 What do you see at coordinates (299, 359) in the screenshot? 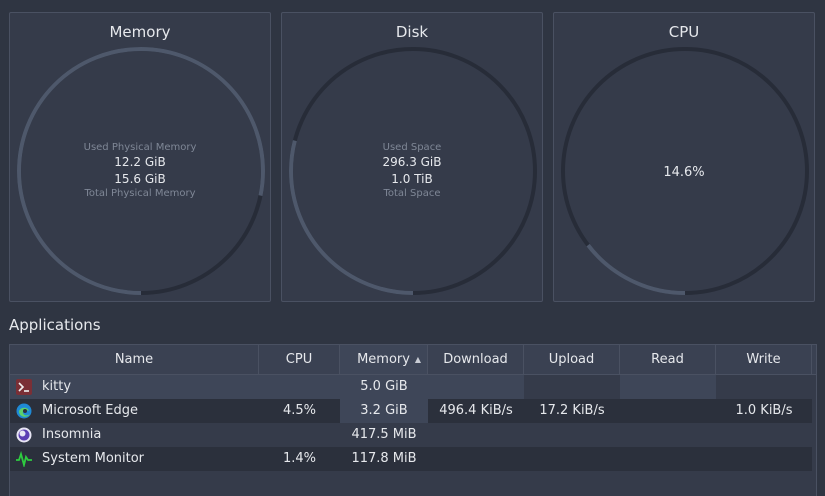
I see `column-header-cpu: CPU` at bounding box center [299, 359].